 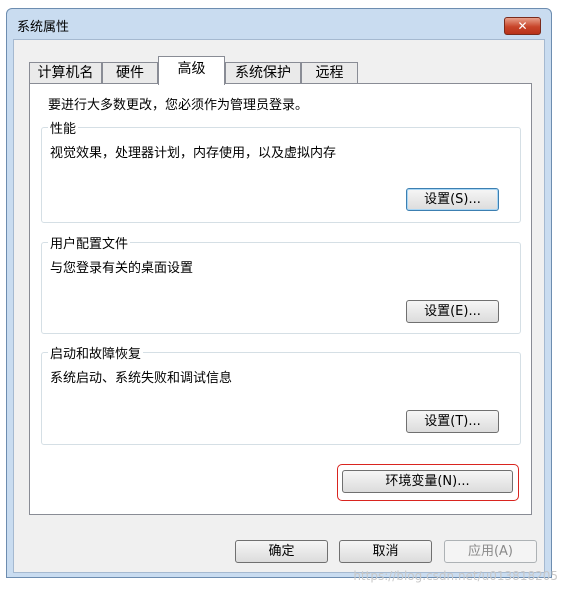 I want to click on startup-recovery-label: 启动和故障恢复, so click(x=96, y=352).